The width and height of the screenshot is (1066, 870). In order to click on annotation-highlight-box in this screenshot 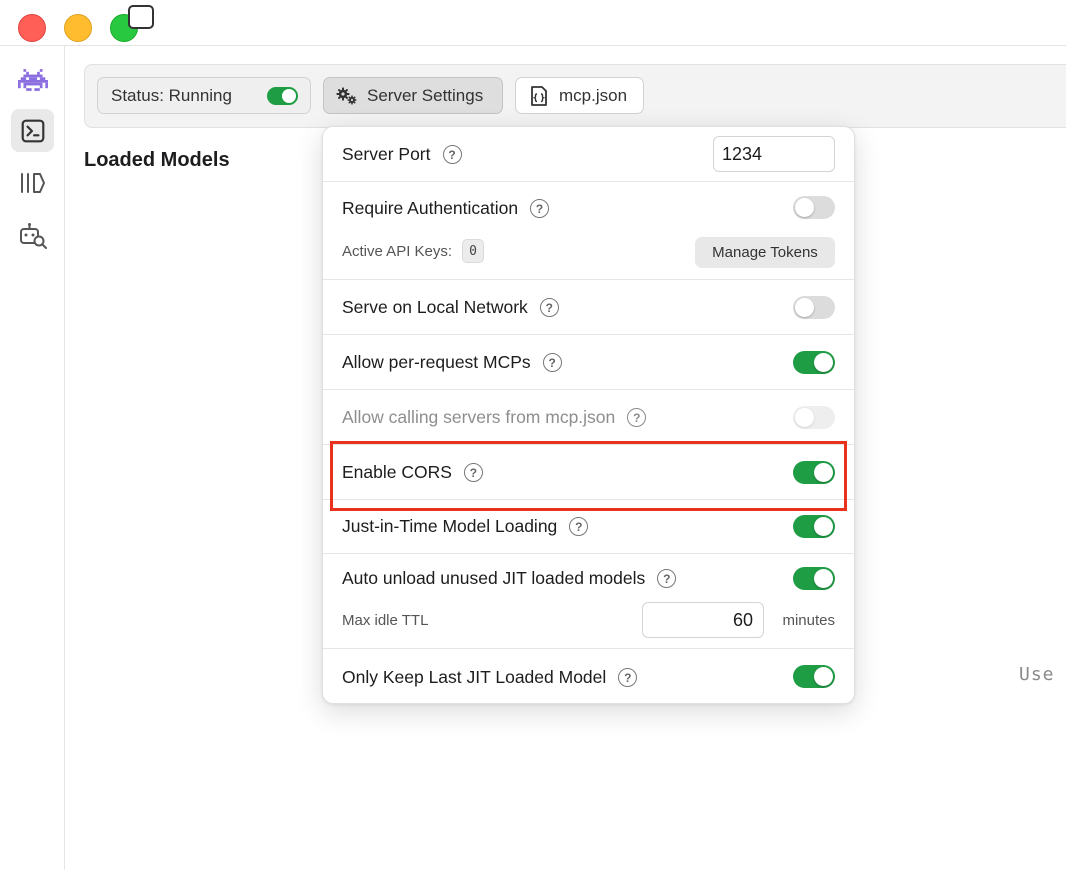, I will do `click(588, 476)`.